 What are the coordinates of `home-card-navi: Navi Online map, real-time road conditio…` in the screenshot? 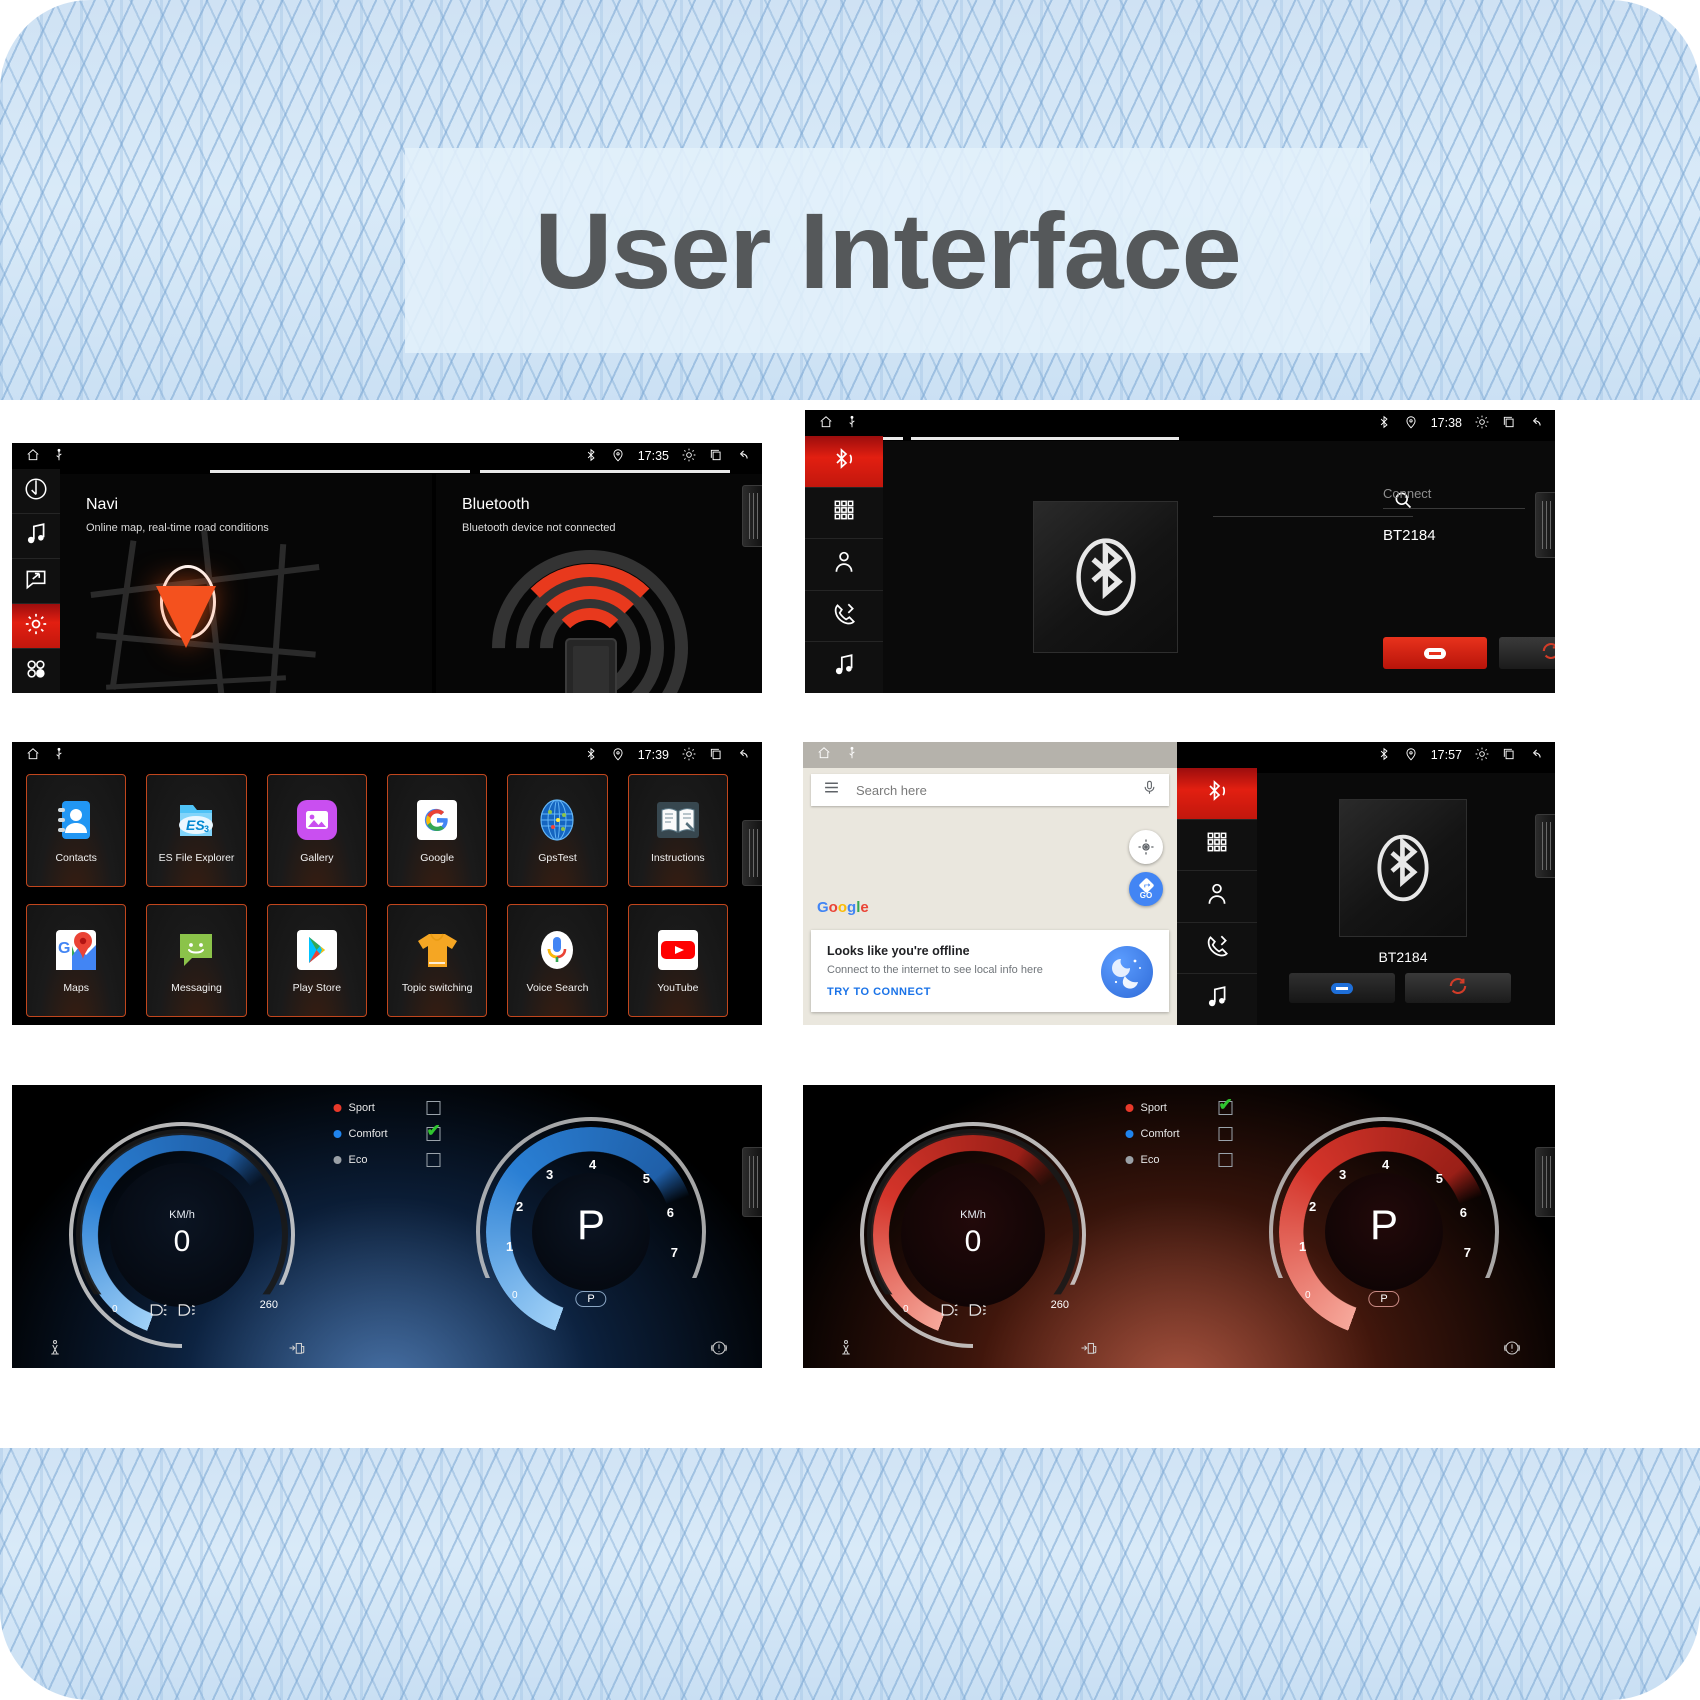 It's located at (246, 583).